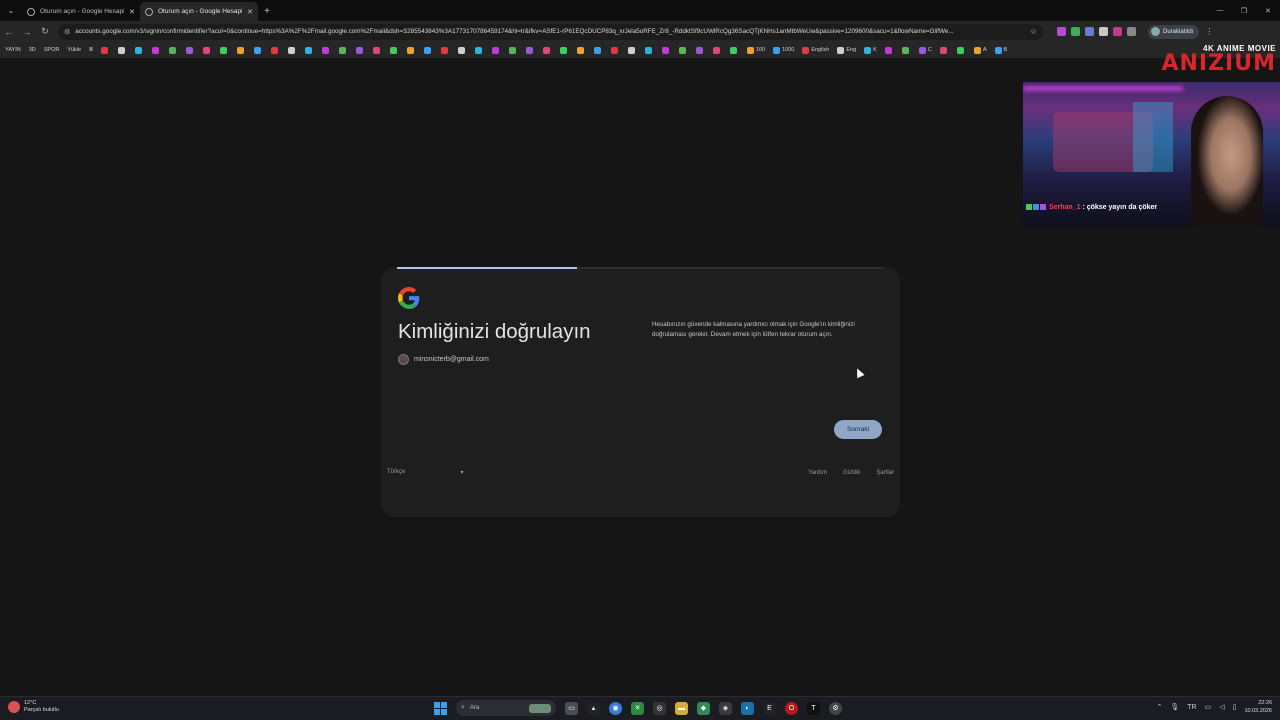 The image size is (1280, 720). What do you see at coordinates (199, 11) in the screenshot?
I see `tab-2: Oturum açın - Google Hesapları ✕` at bounding box center [199, 11].